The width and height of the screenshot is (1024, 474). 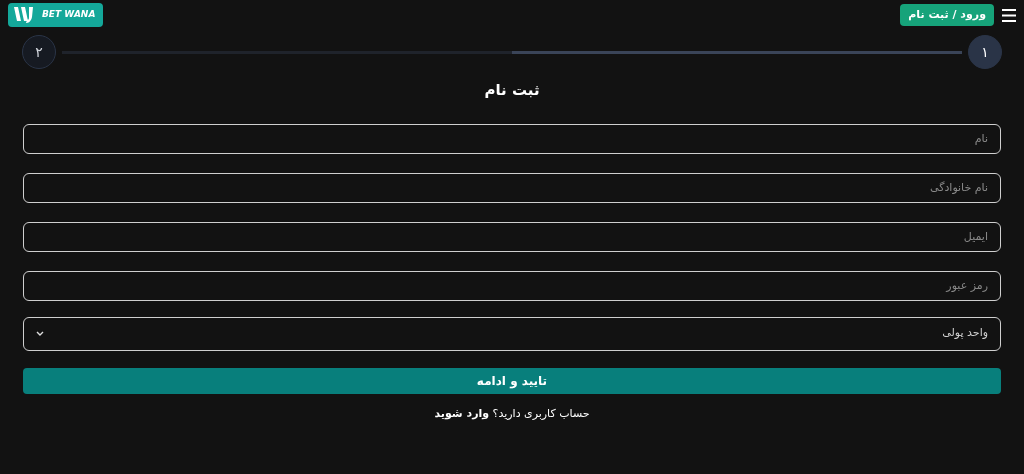 I want to click on login-link: وارد شوید, so click(x=462, y=413).